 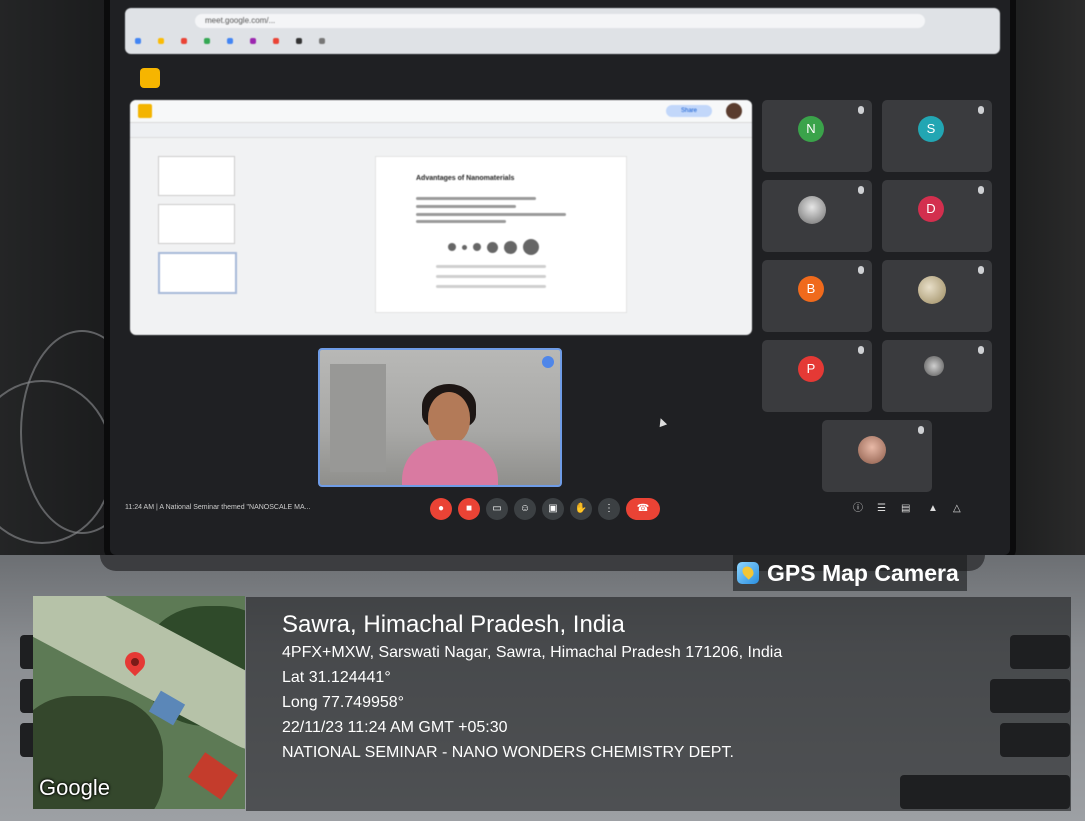 I want to click on share-button: Share, so click(x=689, y=111).